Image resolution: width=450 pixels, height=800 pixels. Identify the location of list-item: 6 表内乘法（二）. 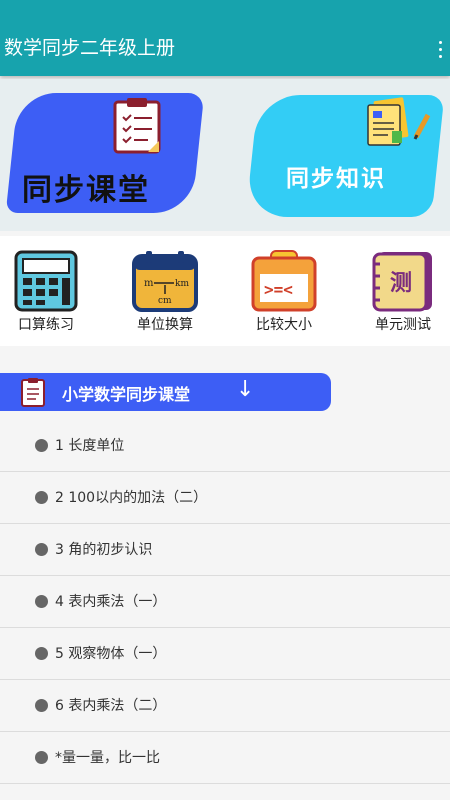
(225, 706).